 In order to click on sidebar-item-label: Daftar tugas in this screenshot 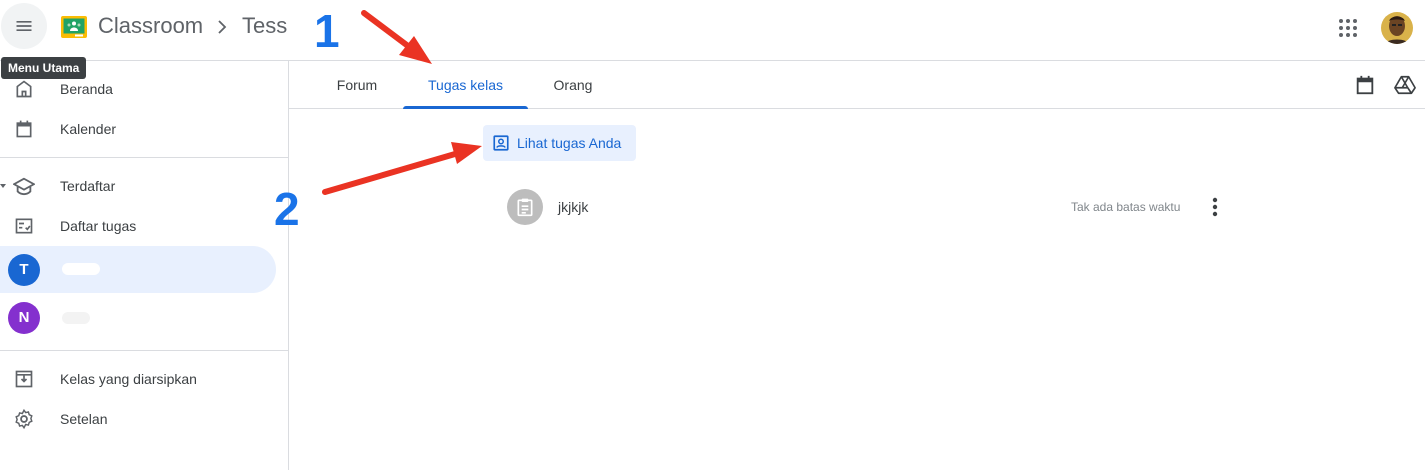, I will do `click(98, 225)`.